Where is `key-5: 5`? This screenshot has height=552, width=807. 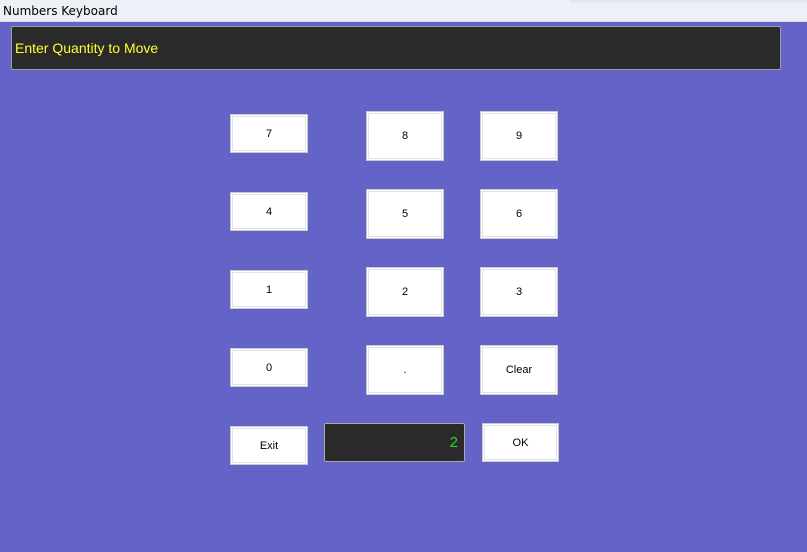 key-5: 5 is located at coordinates (405, 214).